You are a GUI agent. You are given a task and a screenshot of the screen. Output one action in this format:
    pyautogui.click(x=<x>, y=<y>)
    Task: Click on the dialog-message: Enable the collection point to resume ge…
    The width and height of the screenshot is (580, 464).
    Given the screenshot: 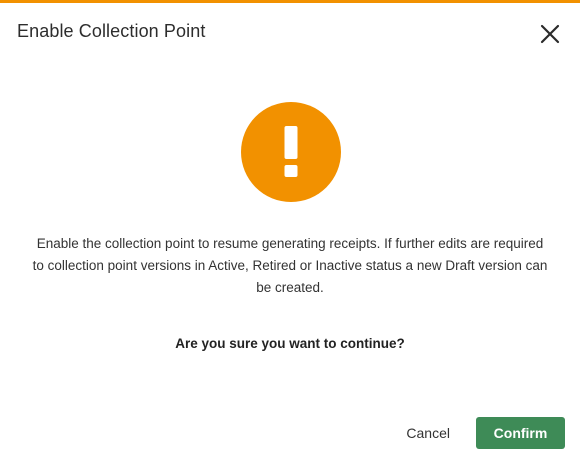 What is the action you would take?
    pyautogui.click(x=290, y=265)
    